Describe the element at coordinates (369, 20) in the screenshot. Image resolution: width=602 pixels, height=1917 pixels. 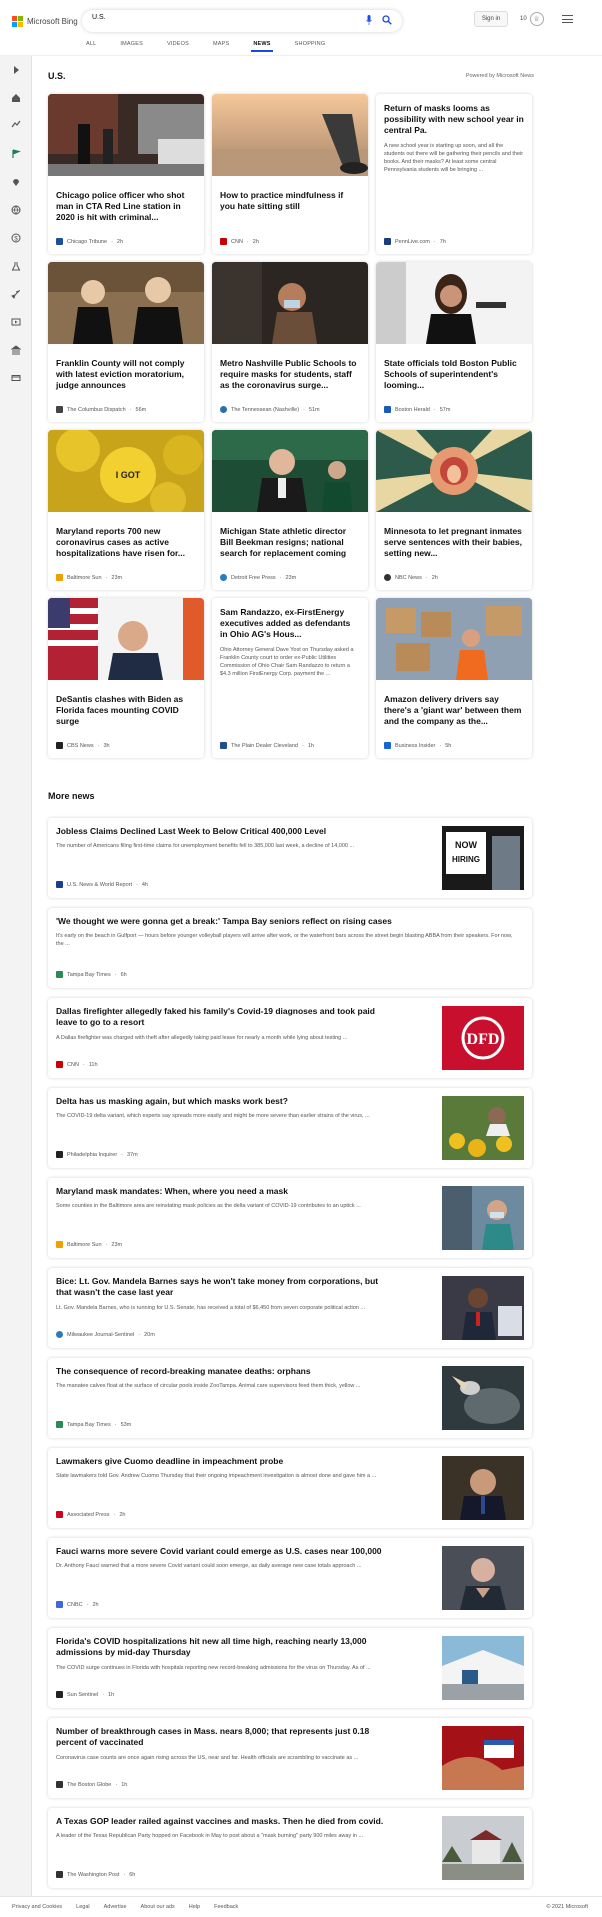
I see `microphone-icon` at that location.